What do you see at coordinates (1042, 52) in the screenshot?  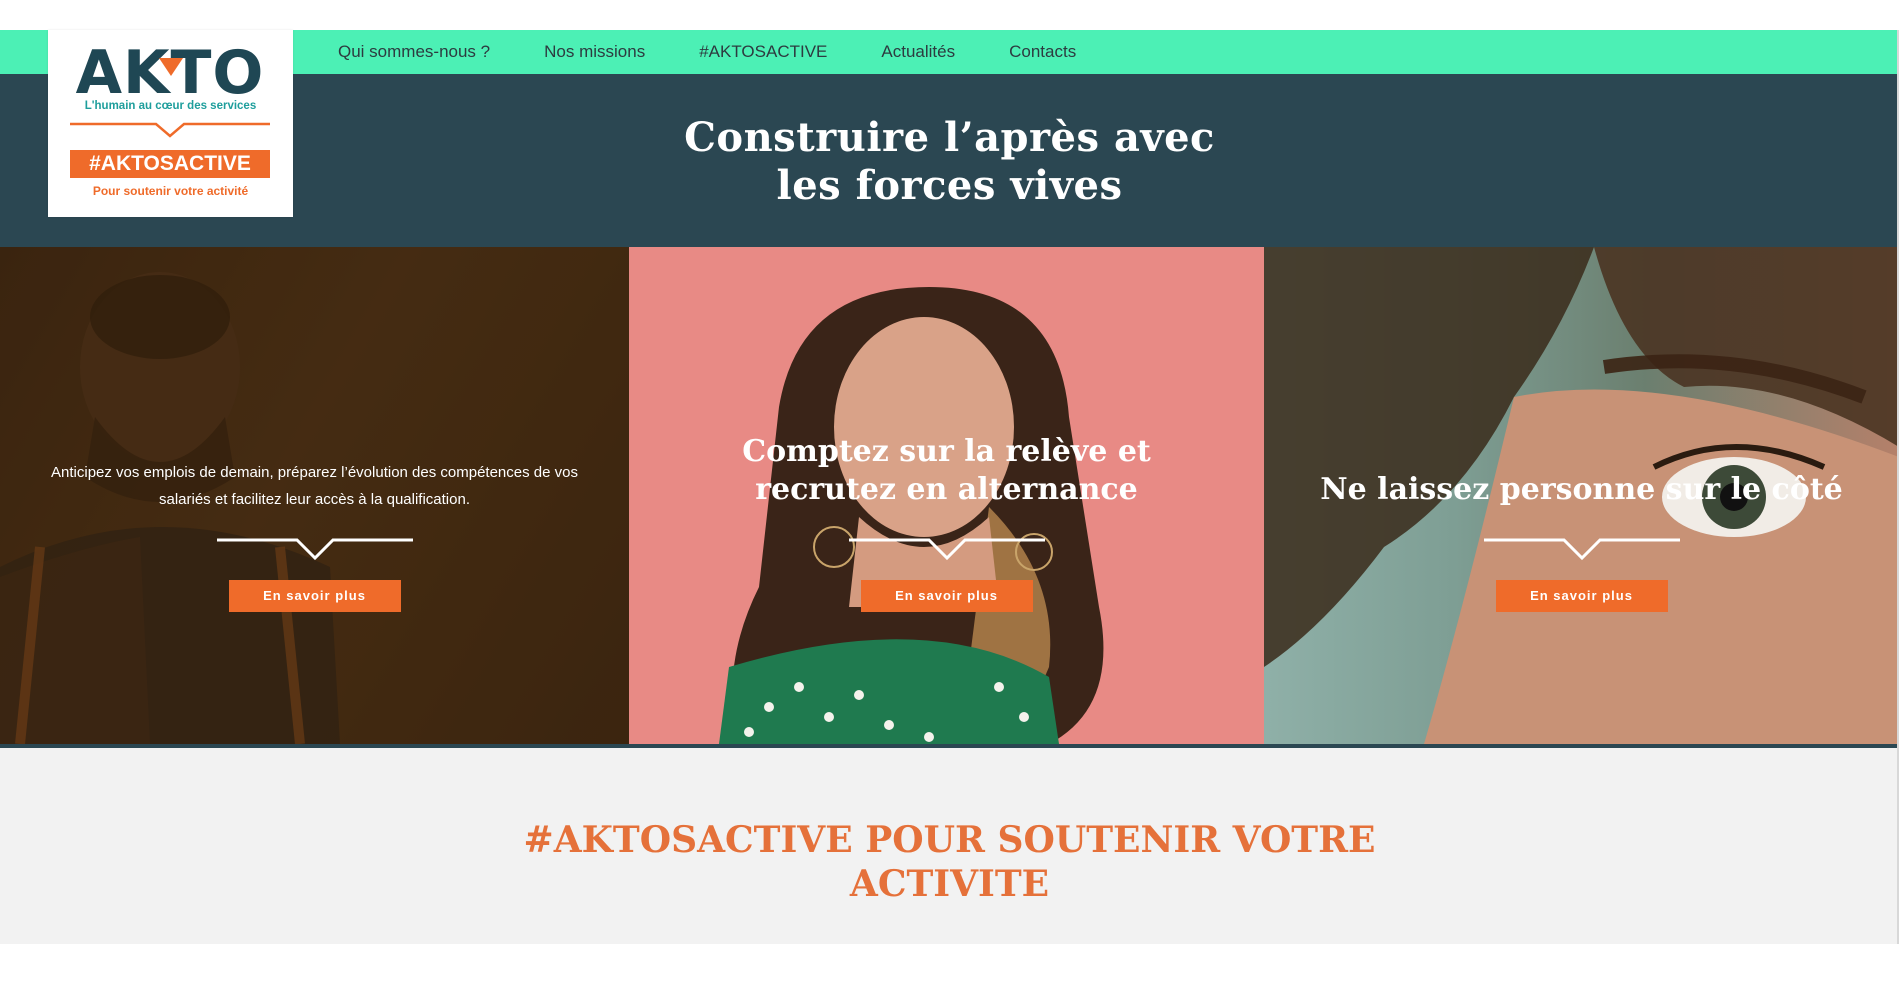 I see `nav-item-contacts: Contacts` at bounding box center [1042, 52].